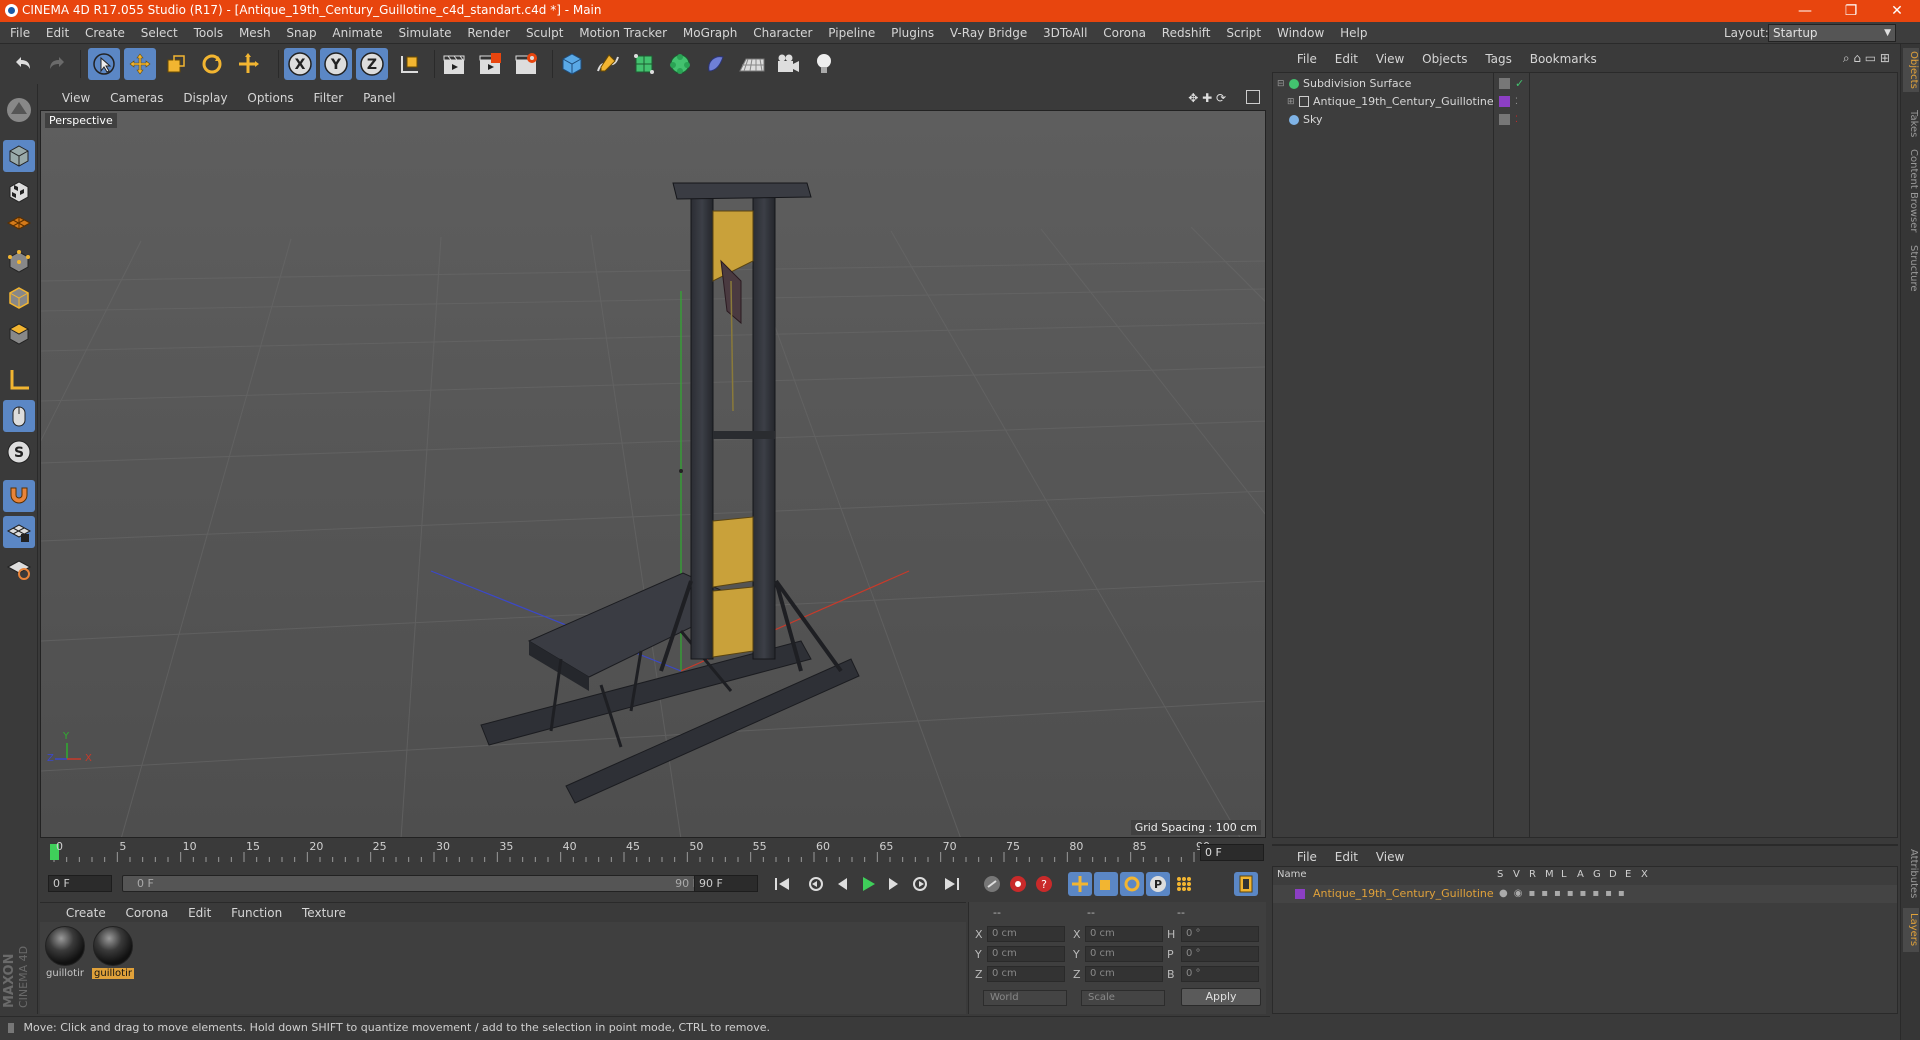  I want to click on material-menu-edit: Edit, so click(199, 913).